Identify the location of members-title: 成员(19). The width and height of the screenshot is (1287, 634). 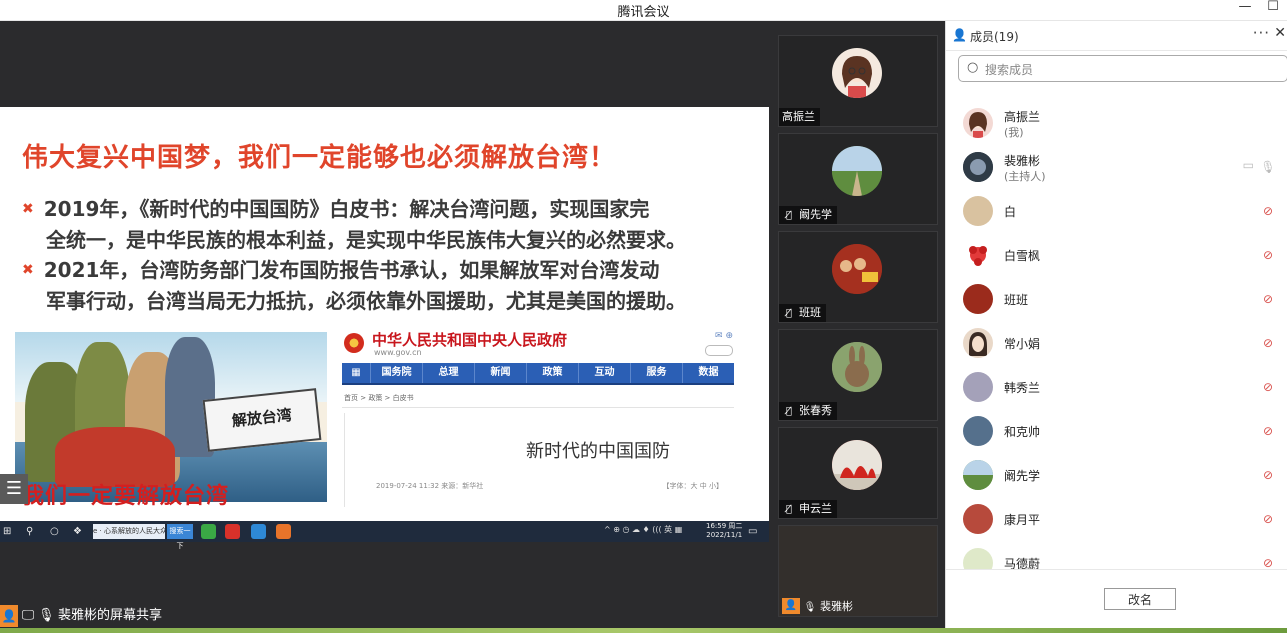
(994, 37).